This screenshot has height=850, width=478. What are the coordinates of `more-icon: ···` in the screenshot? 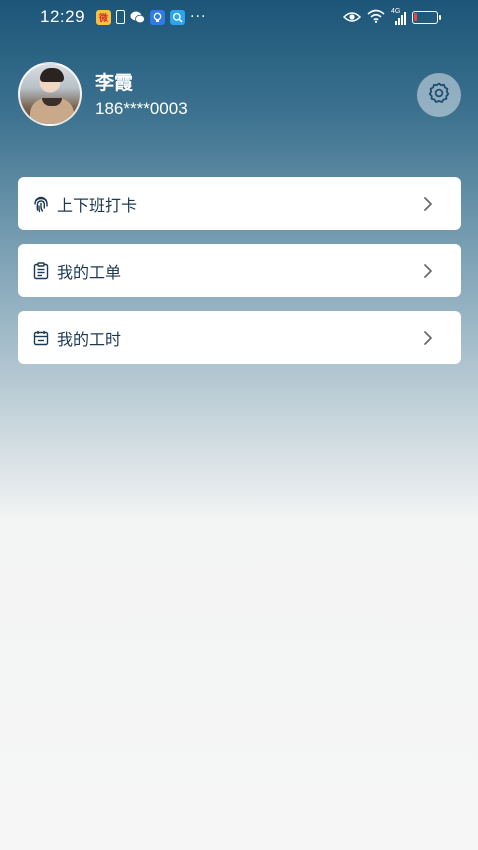 It's located at (198, 17).